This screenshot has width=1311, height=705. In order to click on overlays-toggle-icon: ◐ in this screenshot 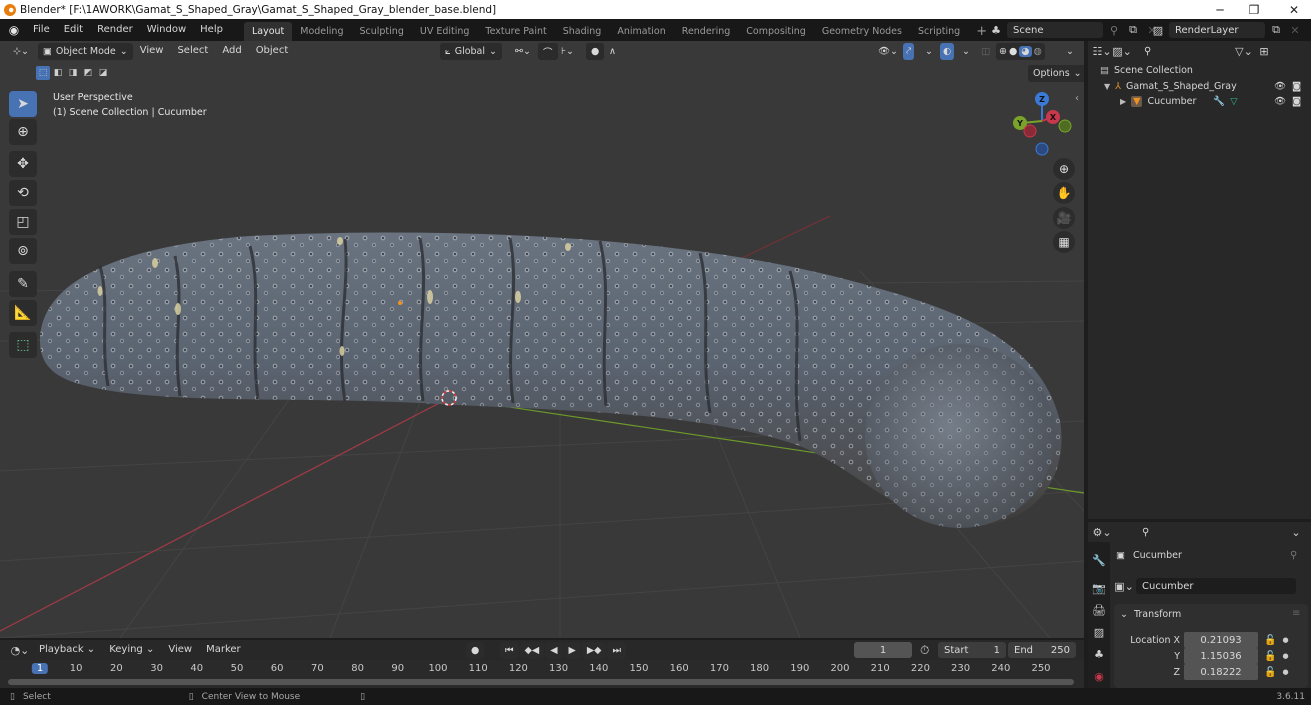, I will do `click(947, 51)`.